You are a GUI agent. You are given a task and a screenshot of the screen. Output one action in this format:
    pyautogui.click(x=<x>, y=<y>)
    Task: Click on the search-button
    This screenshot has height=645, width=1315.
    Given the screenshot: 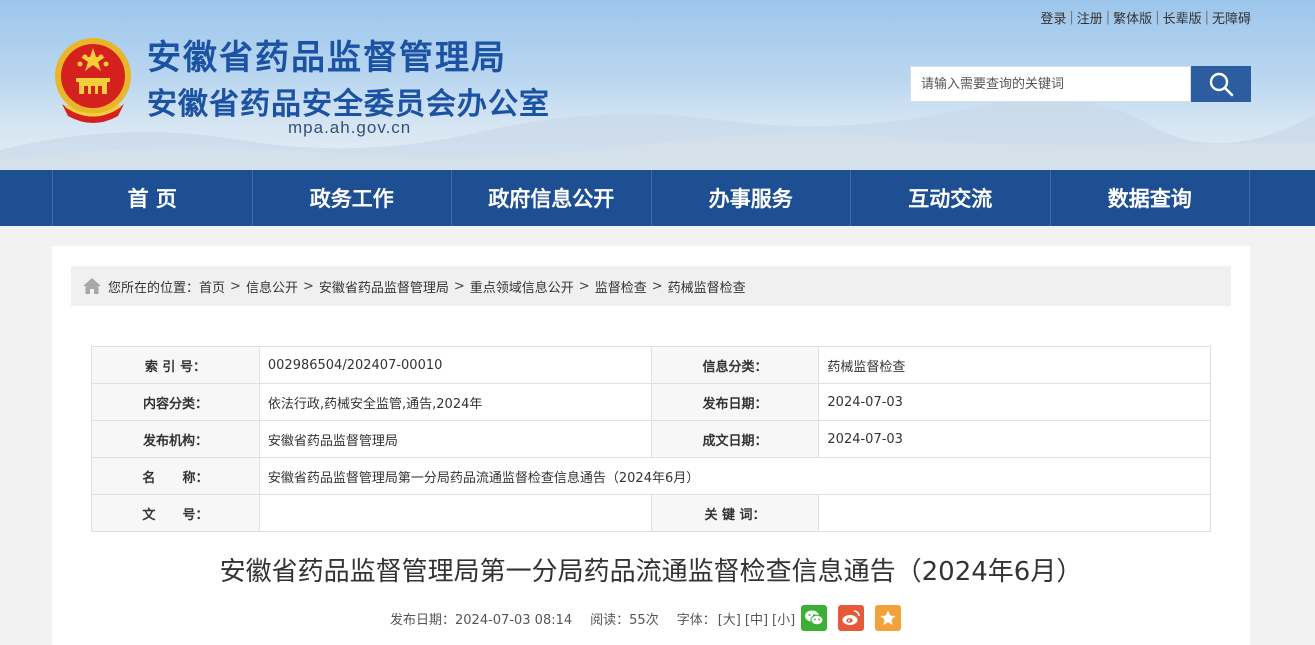 What is the action you would take?
    pyautogui.click(x=1221, y=84)
    